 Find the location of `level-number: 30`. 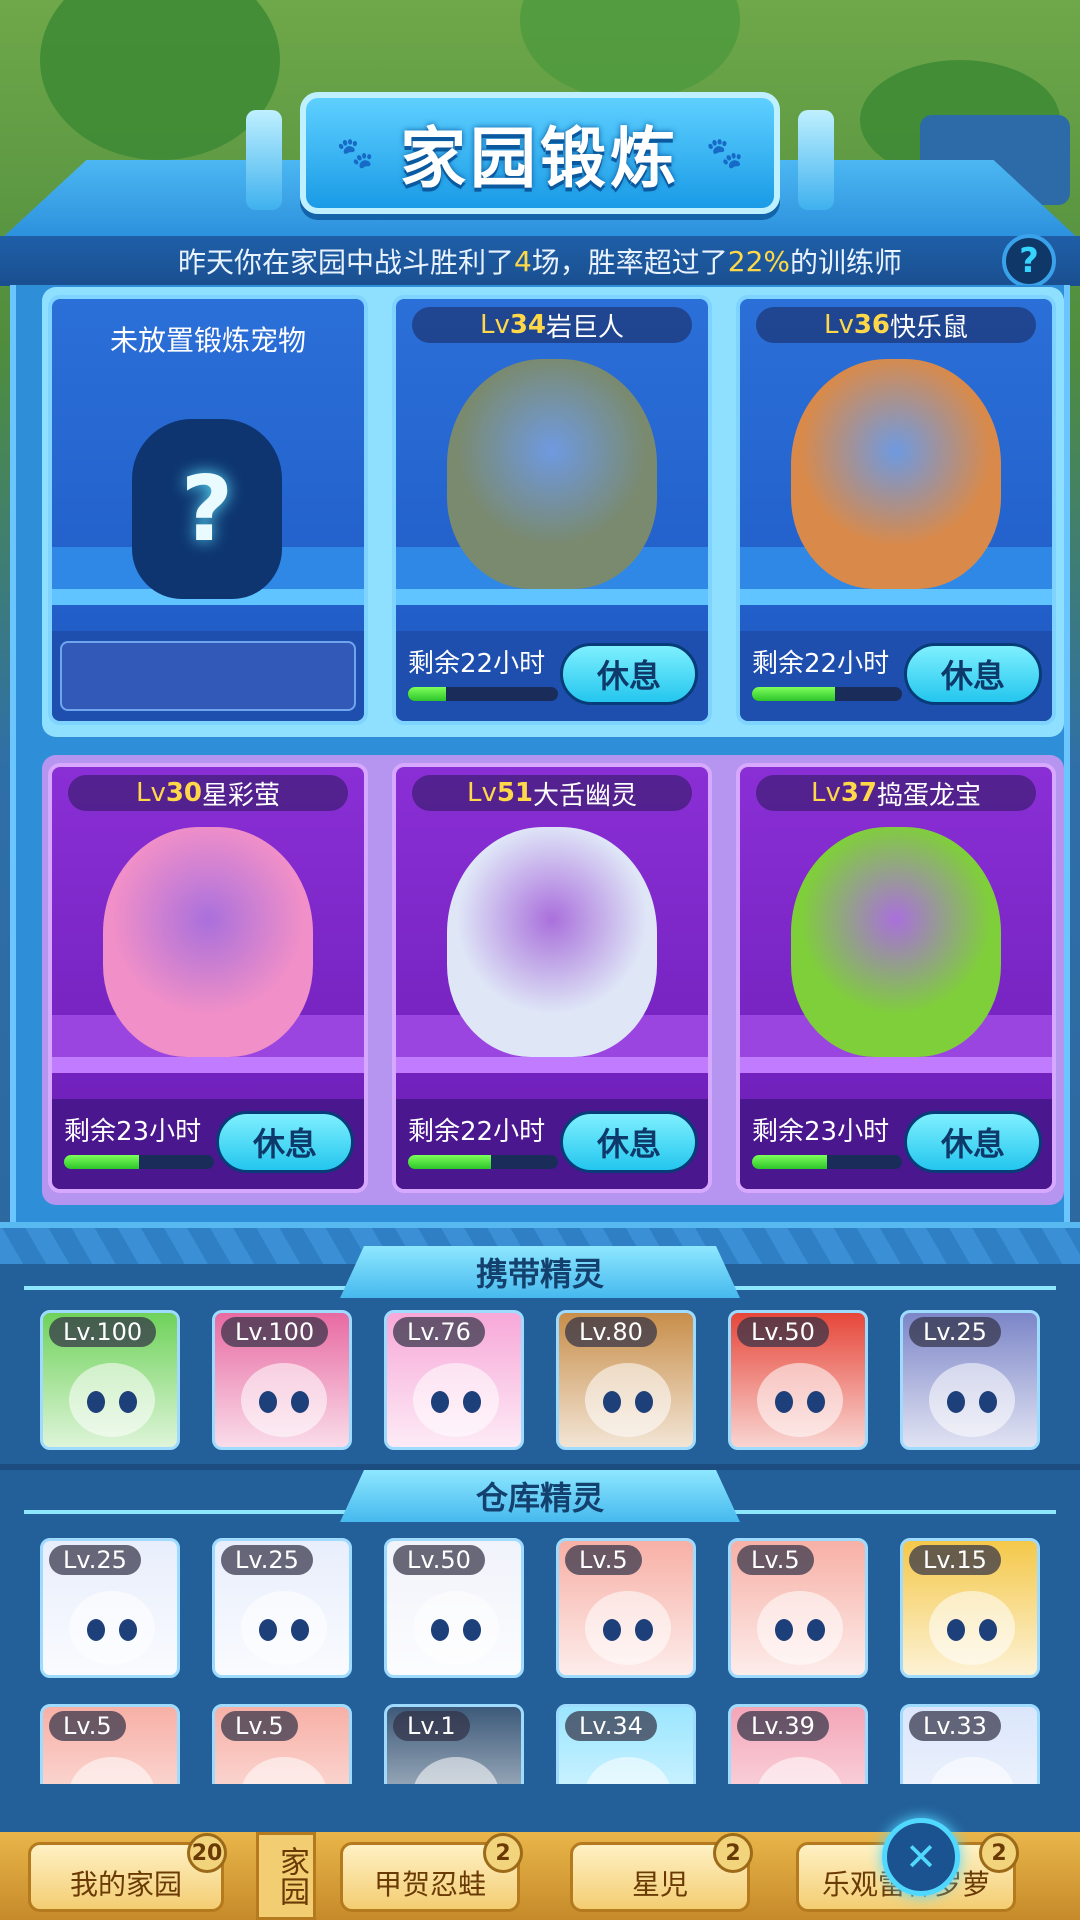

level-number: 30 is located at coordinates (184, 793).